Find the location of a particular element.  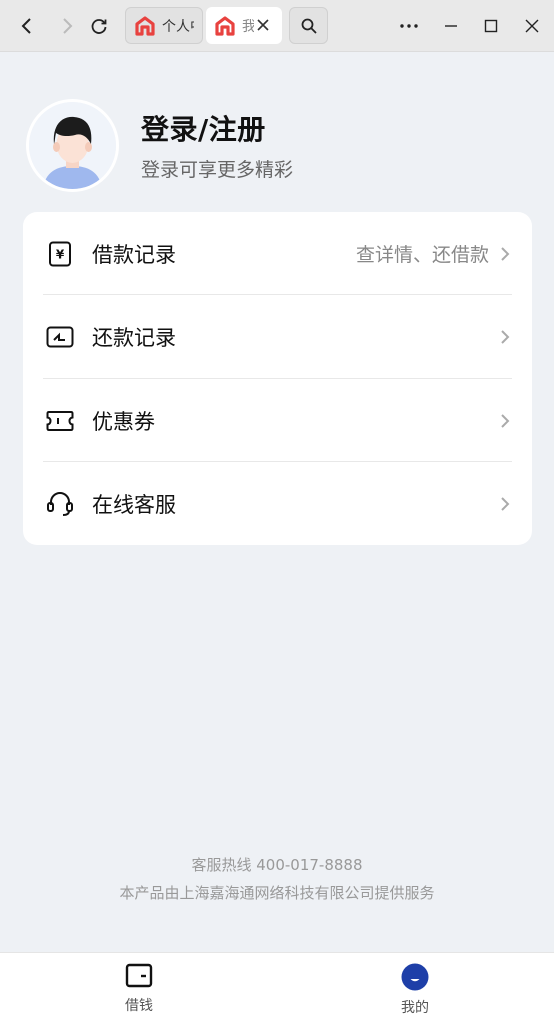

headset-icon is located at coordinates (60, 504).